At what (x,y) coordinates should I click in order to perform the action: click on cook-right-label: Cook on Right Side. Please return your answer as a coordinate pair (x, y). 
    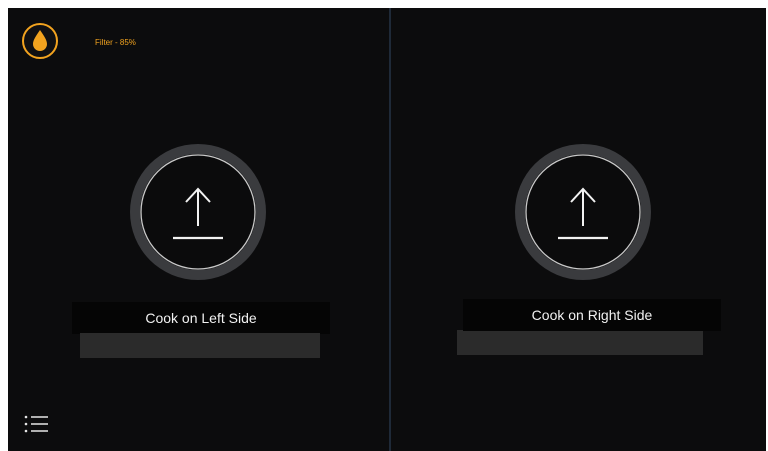
    Looking at the image, I should click on (592, 315).